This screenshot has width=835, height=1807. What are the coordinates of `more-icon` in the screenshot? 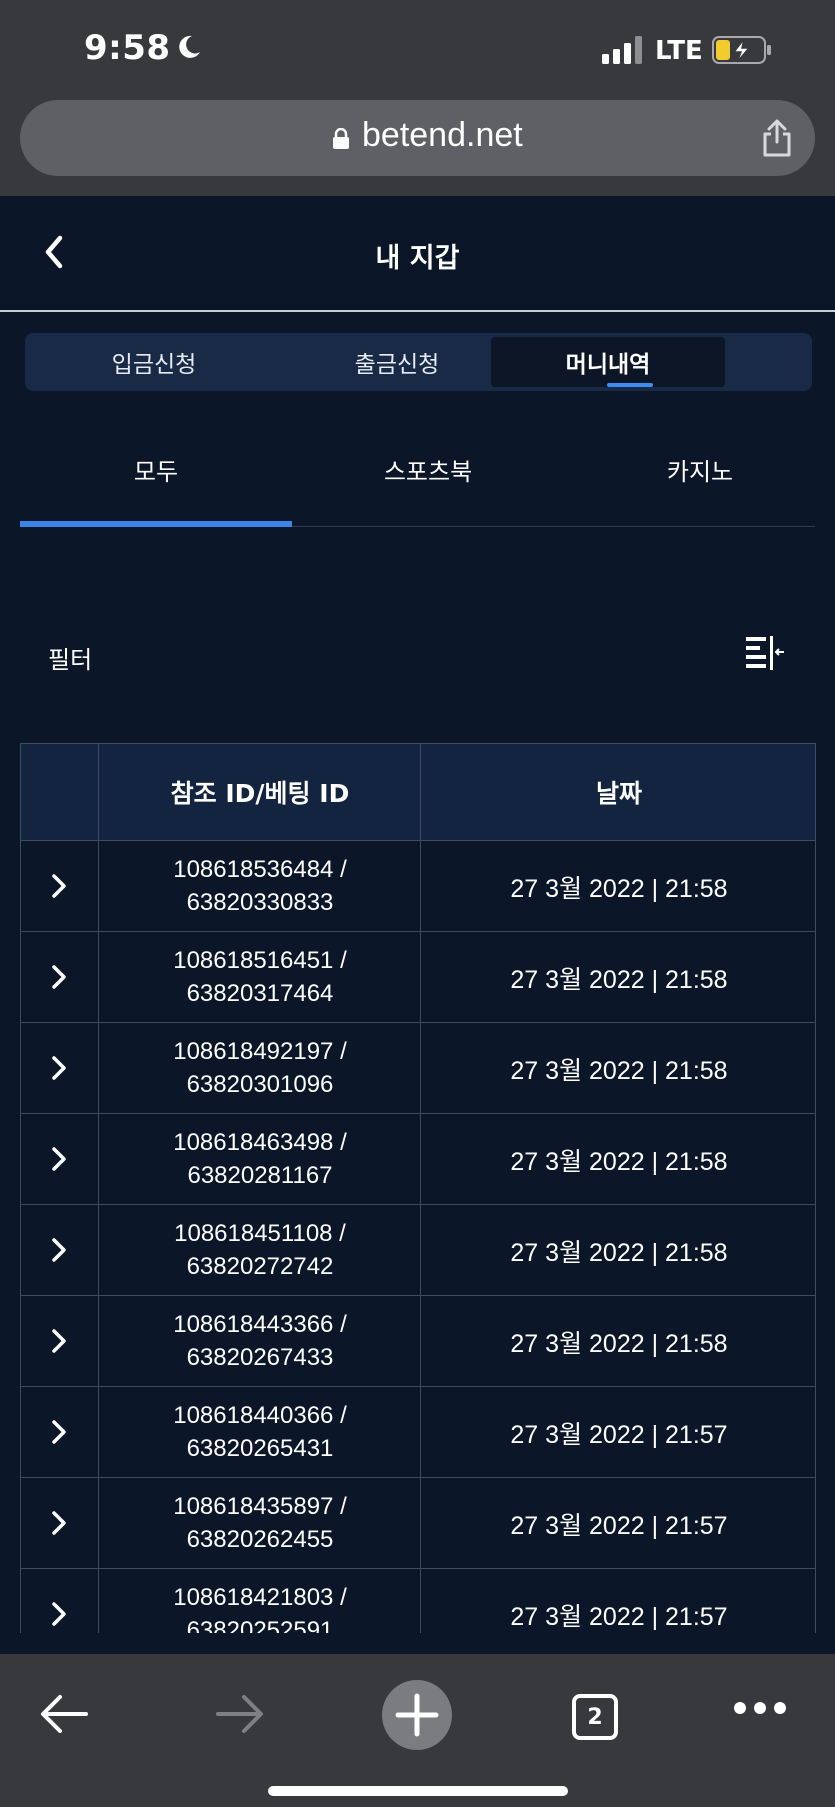 It's located at (760, 1708).